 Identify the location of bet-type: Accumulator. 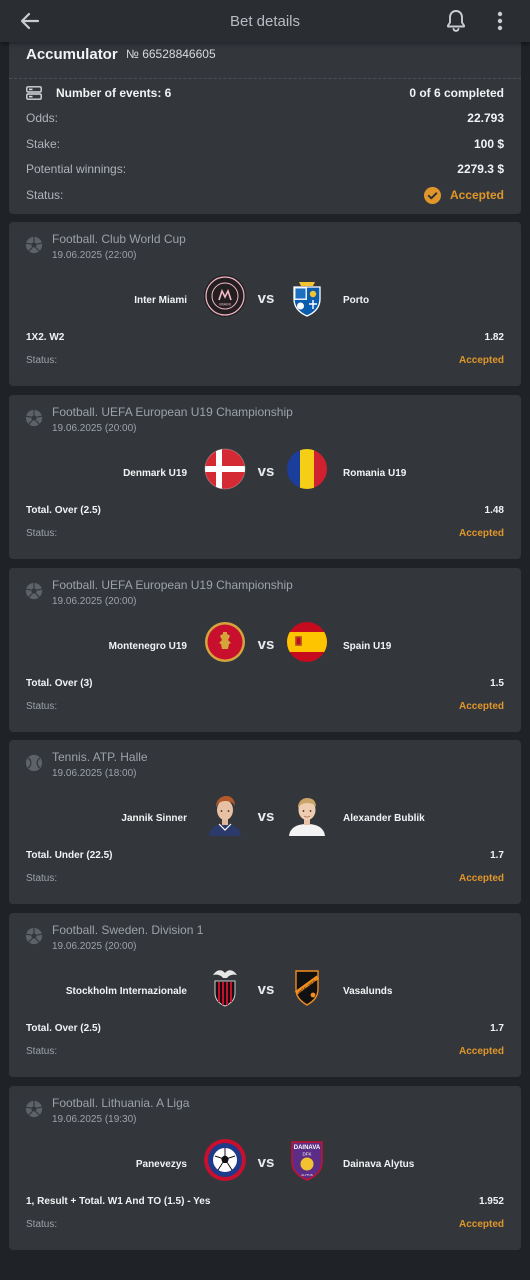
(72, 54).